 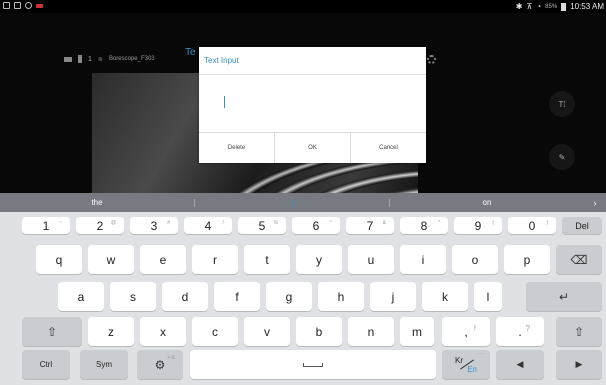 I want to click on device-label: Borescope_F303, so click(x=131, y=59).